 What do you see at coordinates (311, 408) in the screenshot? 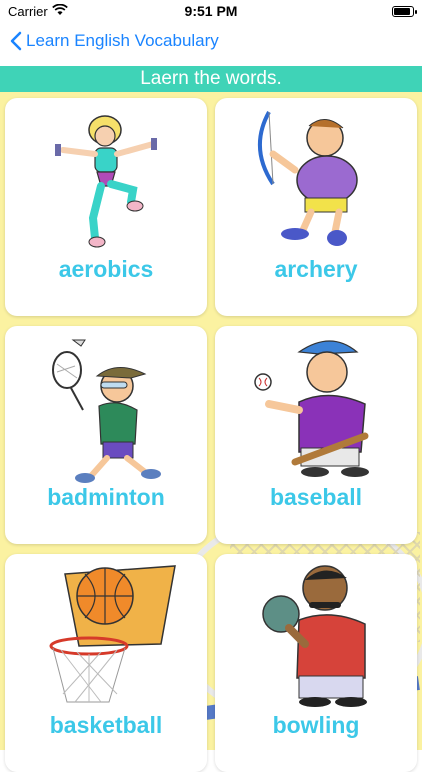
I see `baseball-illustration-icon` at bounding box center [311, 408].